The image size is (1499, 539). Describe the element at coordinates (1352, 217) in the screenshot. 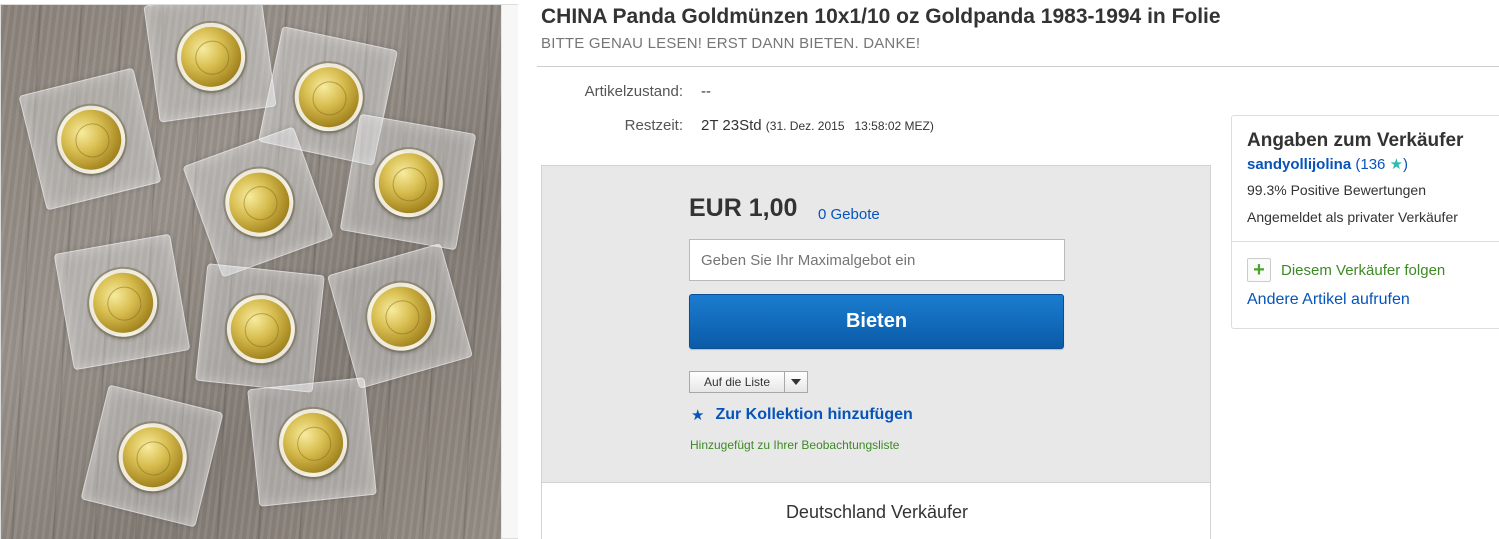

I see `seller-type: Angemeldet als privater Verkäufer` at that location.